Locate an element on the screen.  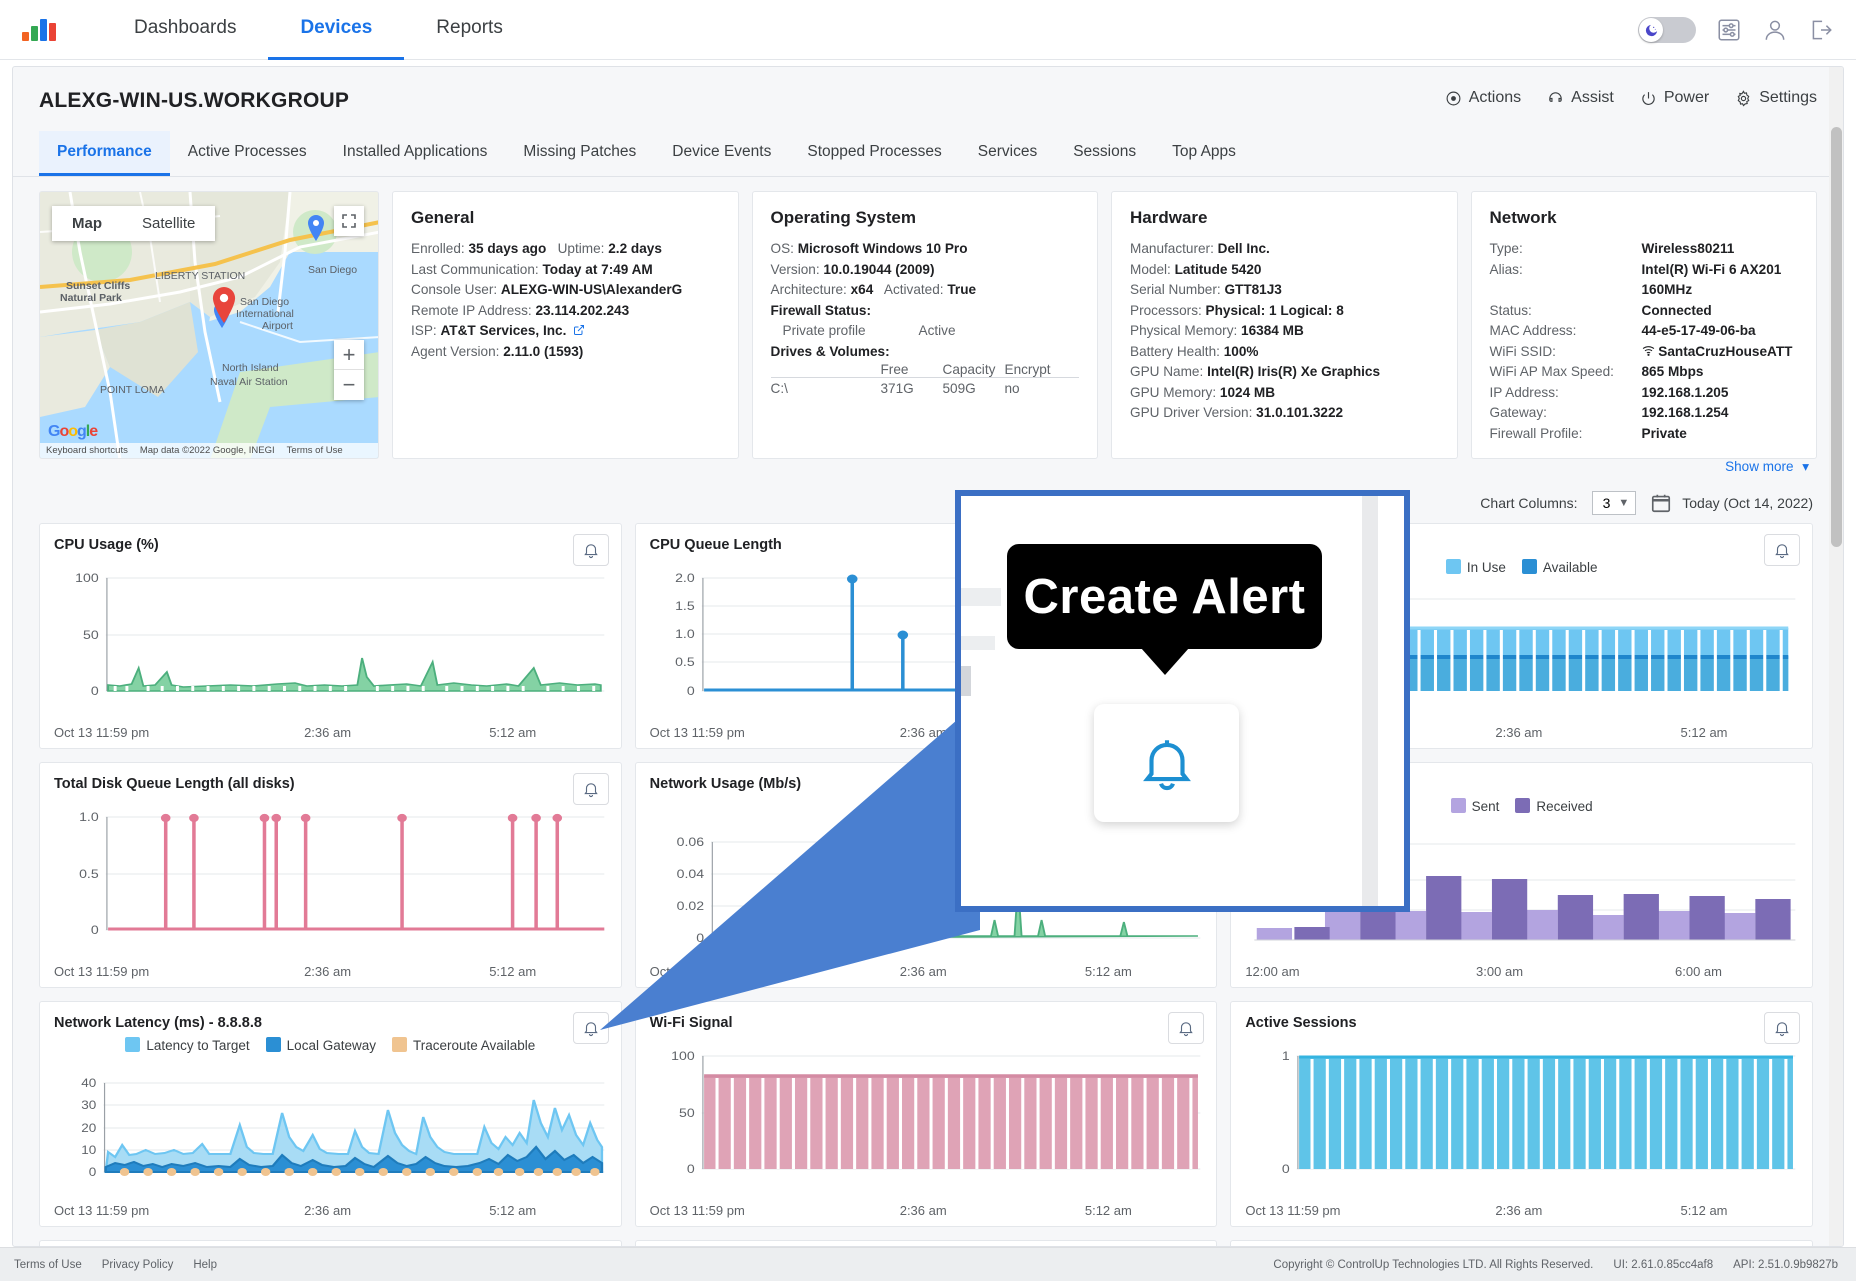
map-zoom-in-button: + is located at coordinates (349, 355).